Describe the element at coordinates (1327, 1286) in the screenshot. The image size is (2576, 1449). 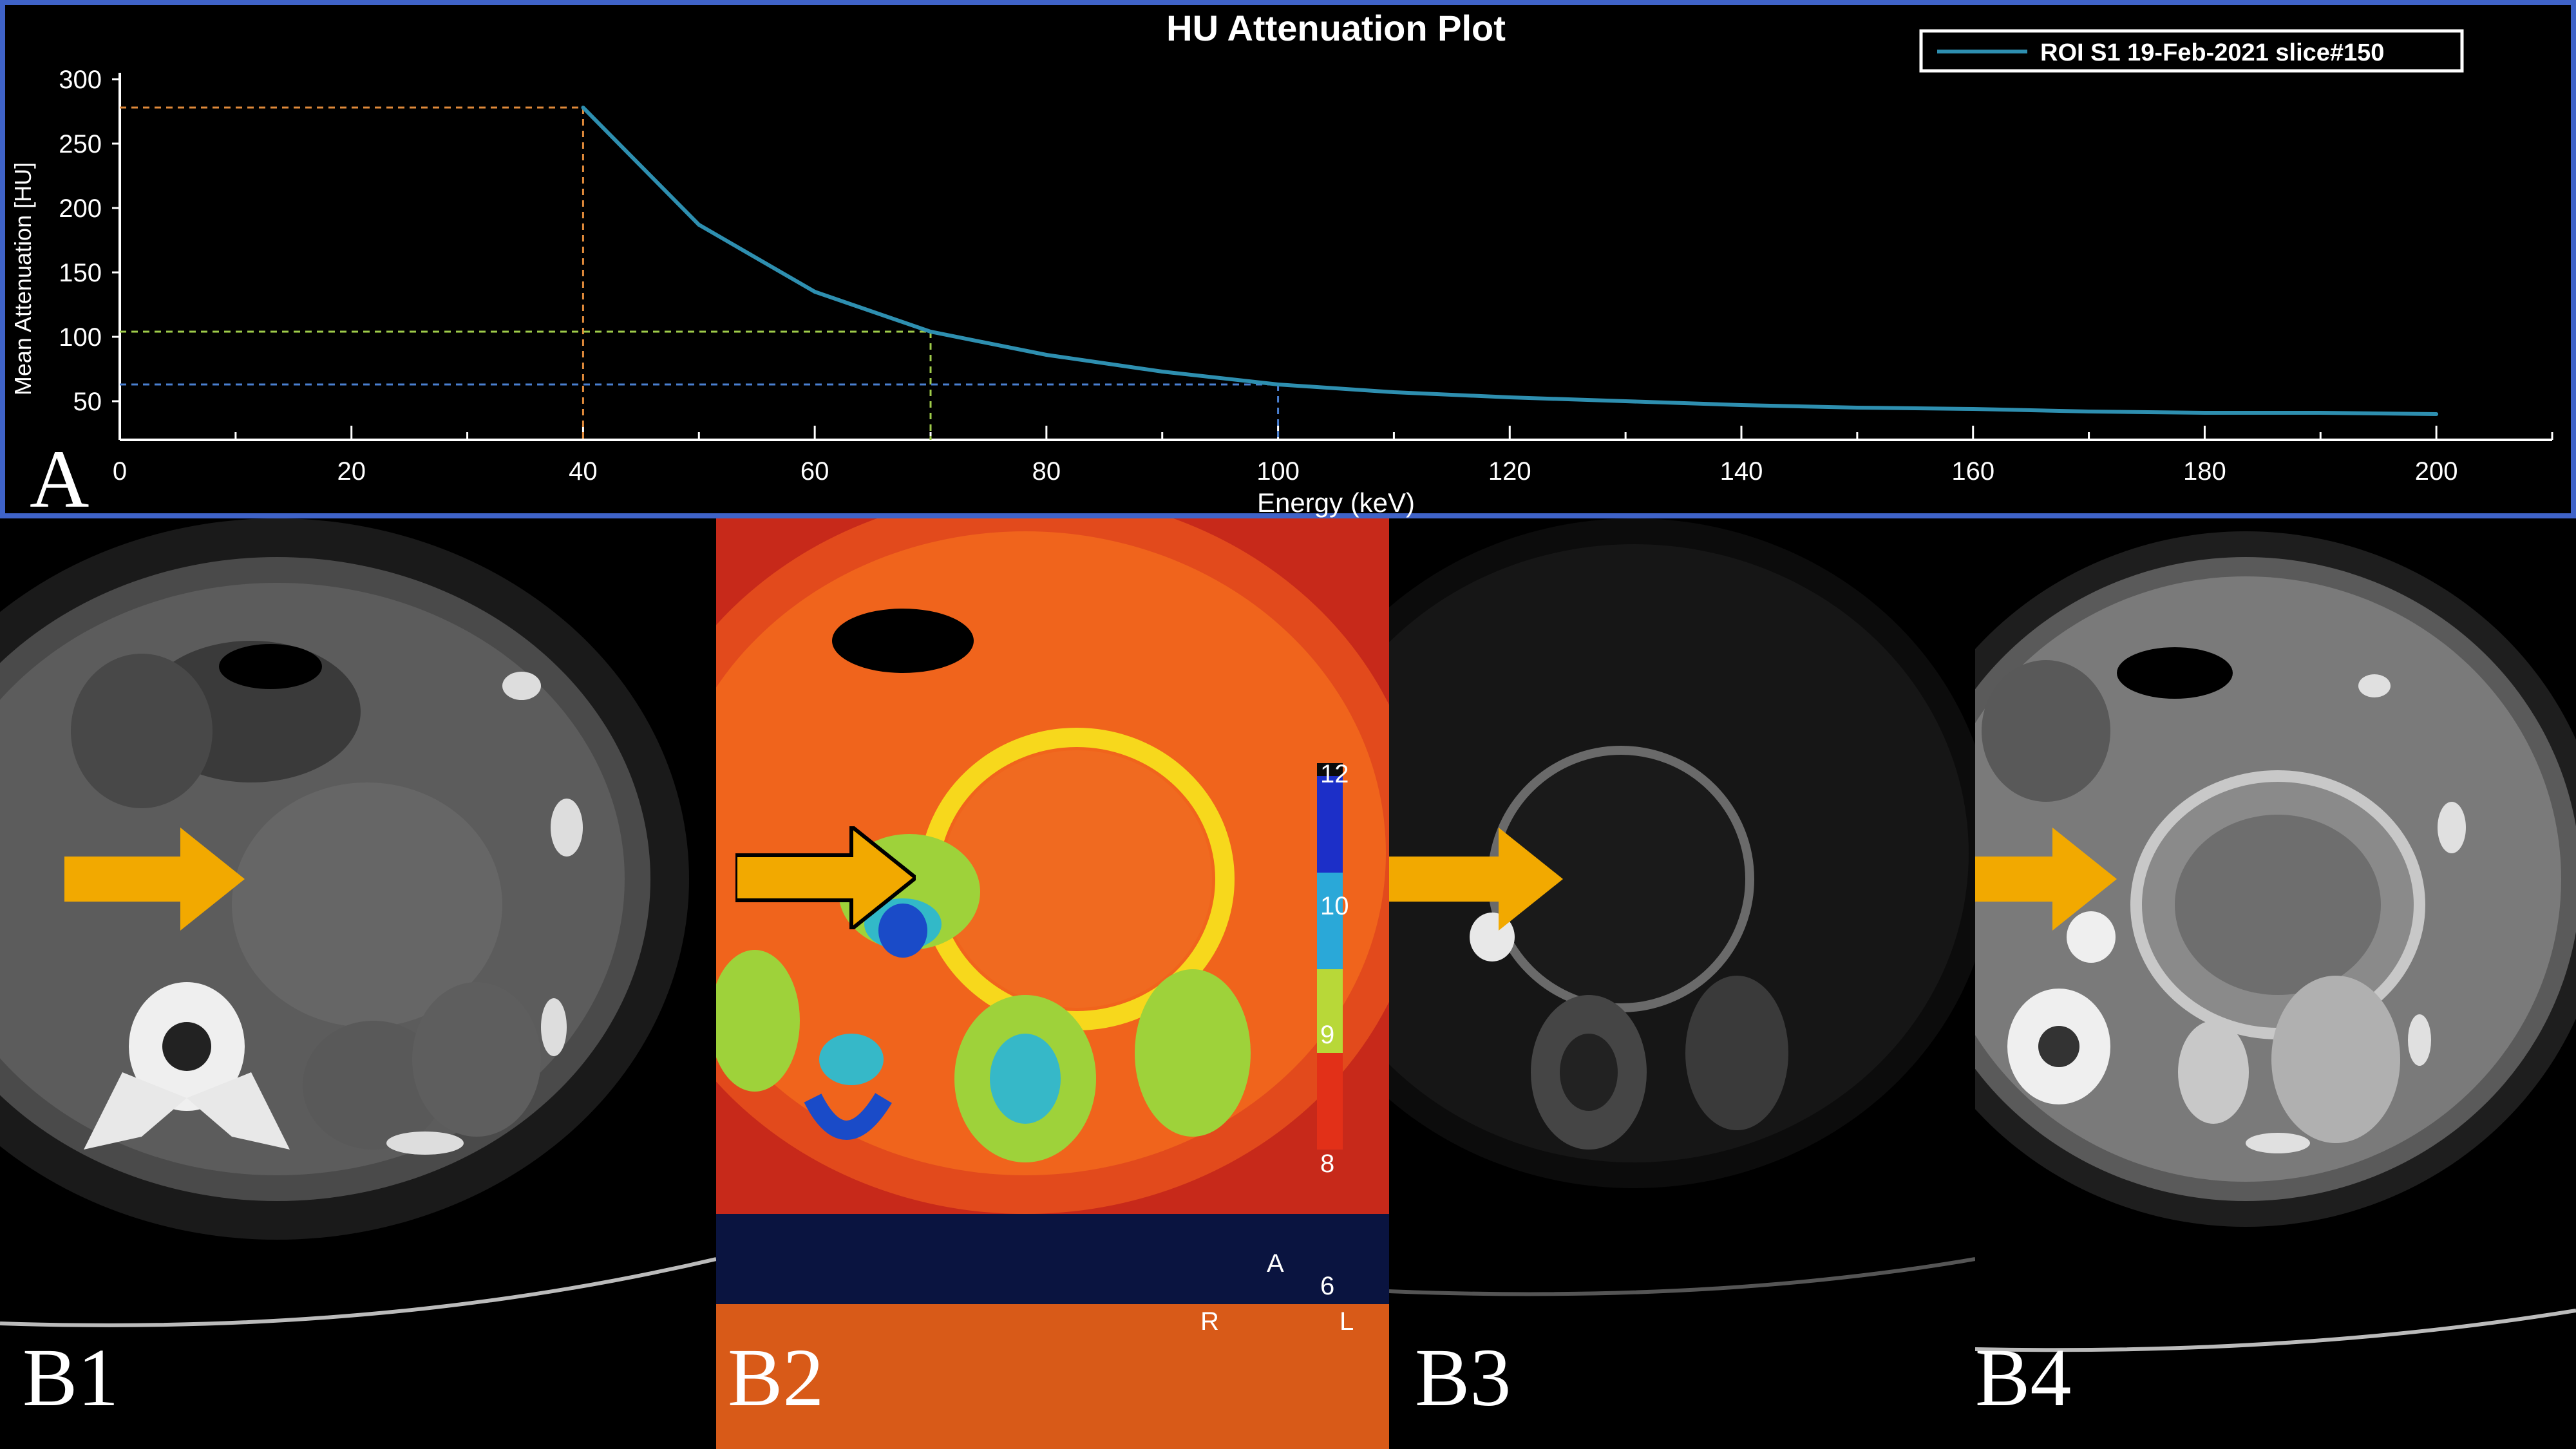
I see `colorbar-tick: 6` at that location.